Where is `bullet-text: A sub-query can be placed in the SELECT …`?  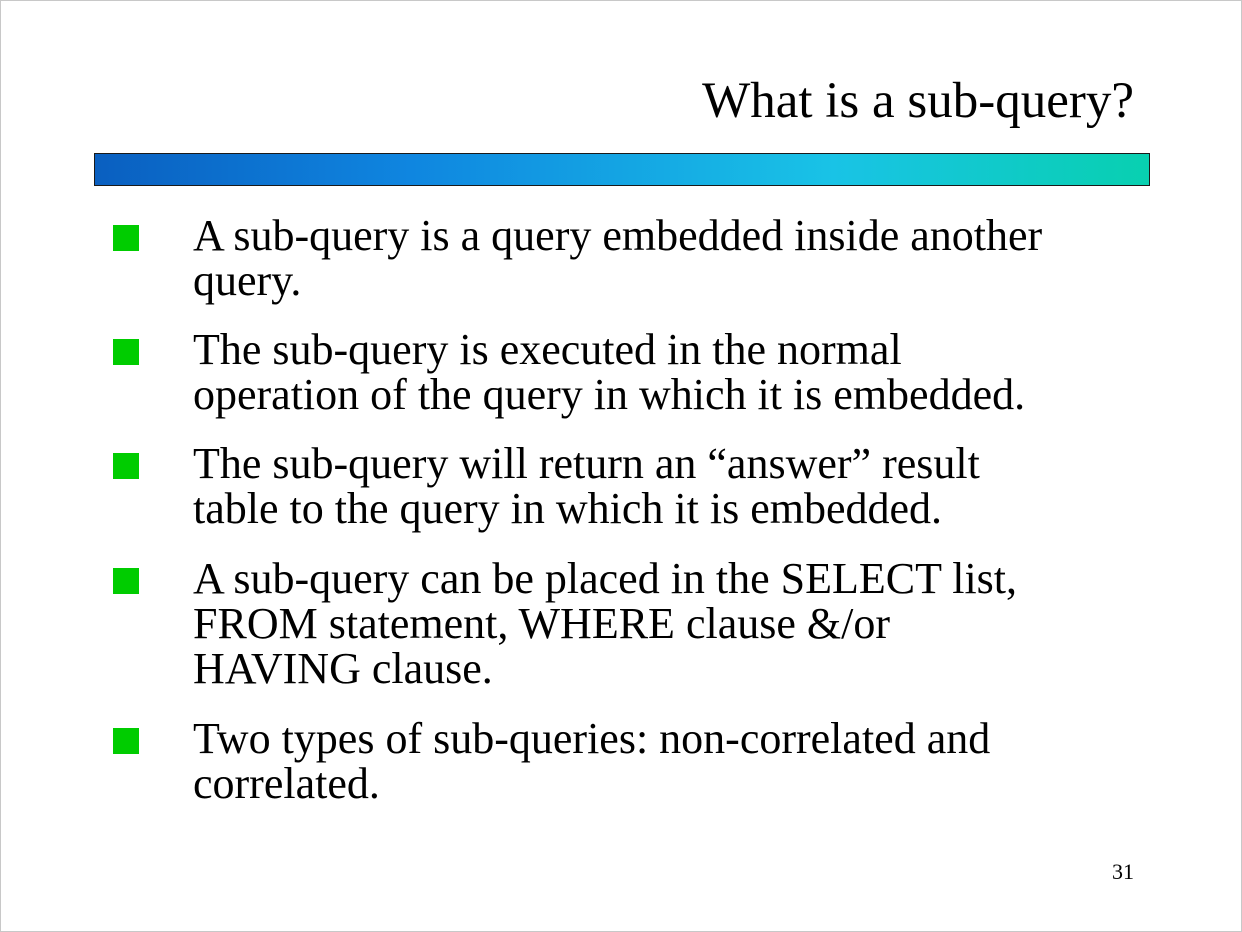
bullet-text: A sub-query can be placed in the SELECT … is located at coordinates (605, 623).